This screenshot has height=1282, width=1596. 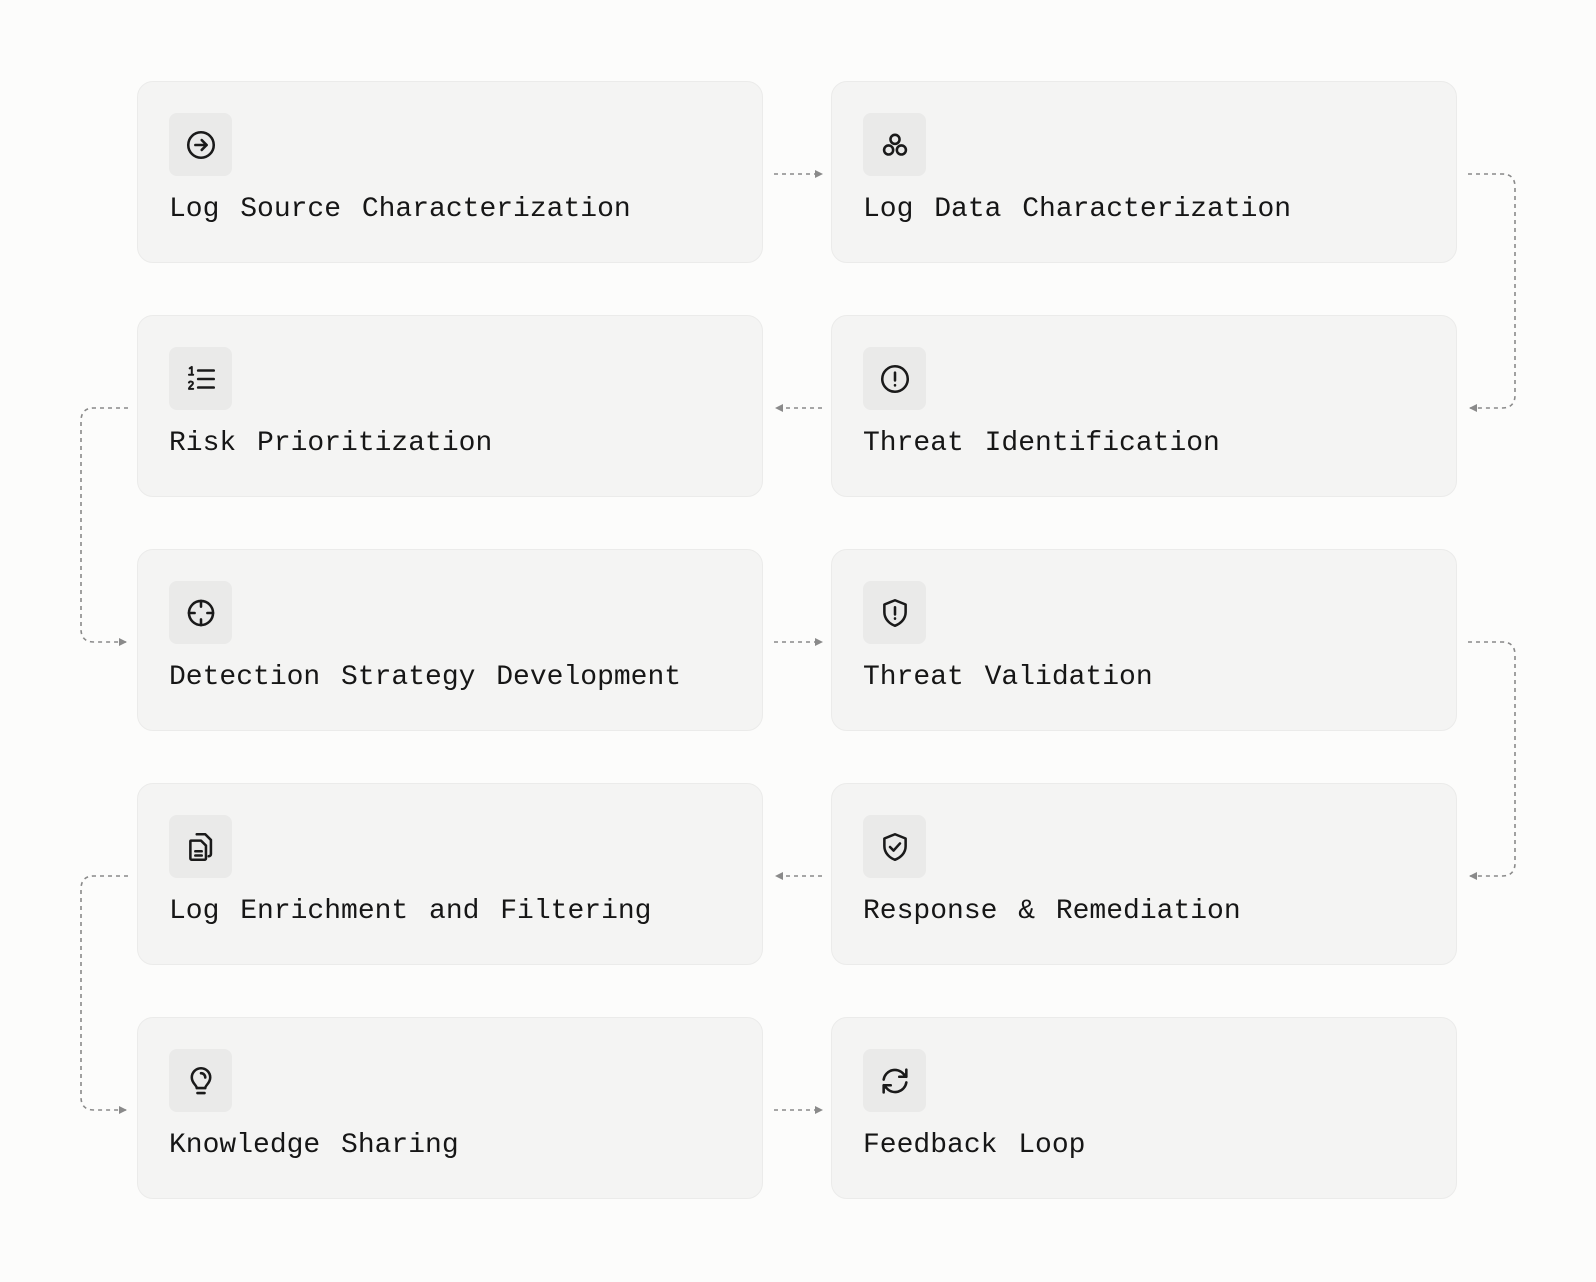 What do you see at coordinates (1144, 1108) in the screenshot?
I see `step-card-feedback-loop: Feedback Loop` at bounding box center [1144, 1108].